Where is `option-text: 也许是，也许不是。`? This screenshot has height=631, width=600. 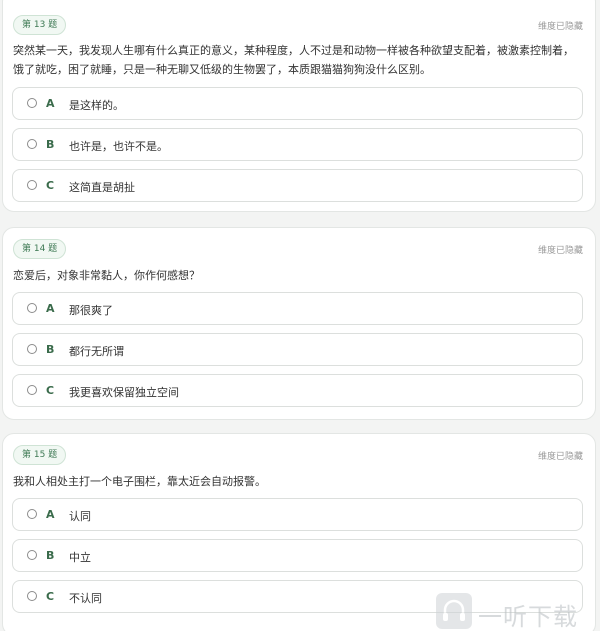 option-text: 也许是，也许不是。 is located at coordinates (118, 146).